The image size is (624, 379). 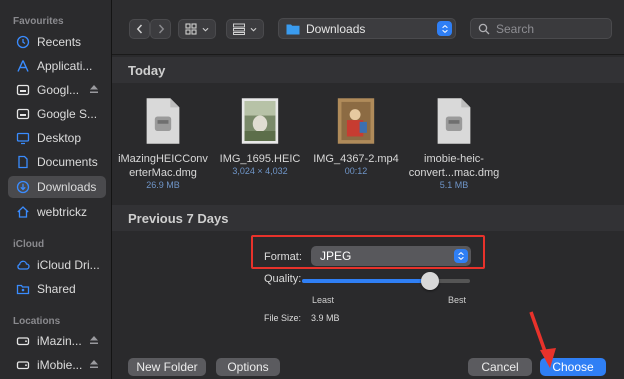 What do you see at coordinates (23, 212) in the screenshot?
I see `home-icon` at bounding box center [23, 212].